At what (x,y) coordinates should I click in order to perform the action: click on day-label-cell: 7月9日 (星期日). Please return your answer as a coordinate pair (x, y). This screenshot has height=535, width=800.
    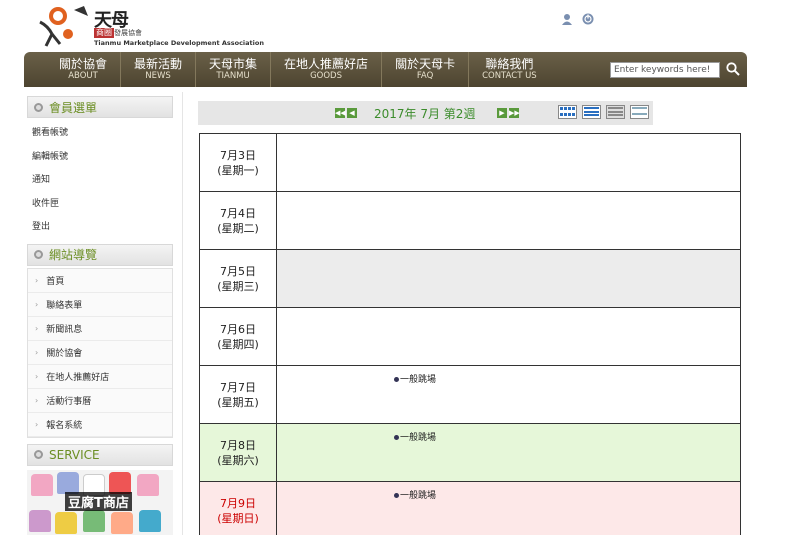
    Looking at the image, I should click on (238, 508).